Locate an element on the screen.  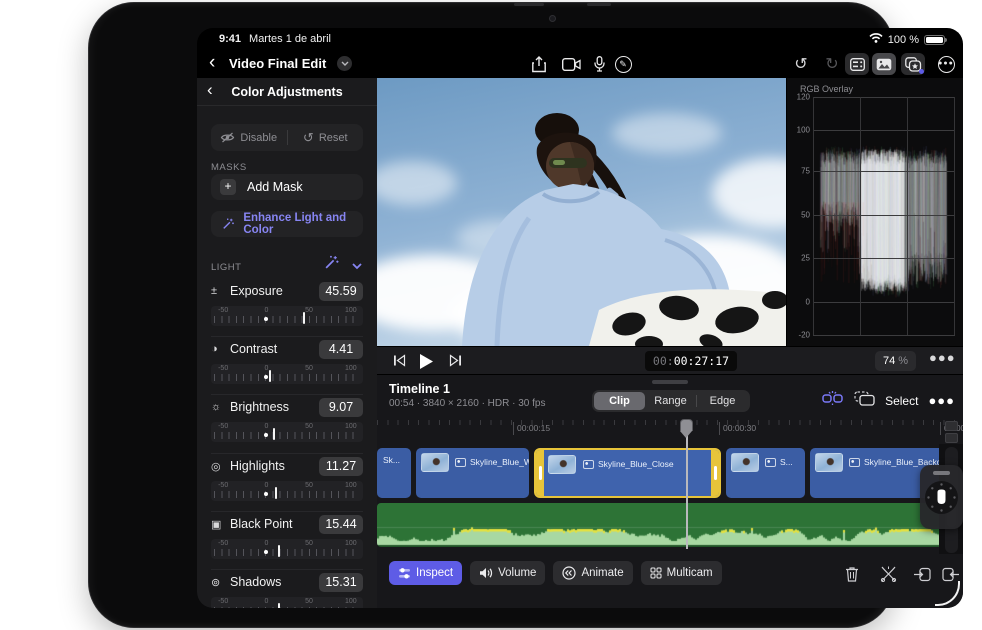
viewer-zoom-button: 74% is located at coordinates (896, 361).